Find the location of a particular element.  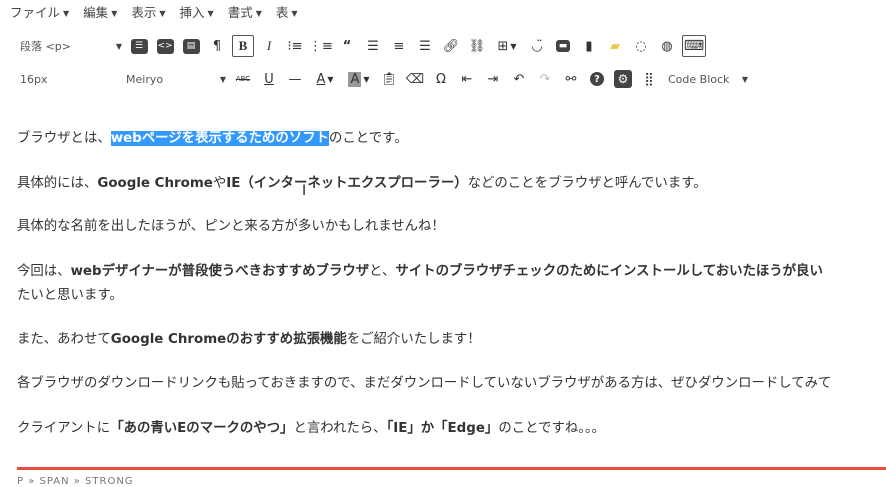

table-button: ⊞ ▼ is located at coordinates (507, 46).